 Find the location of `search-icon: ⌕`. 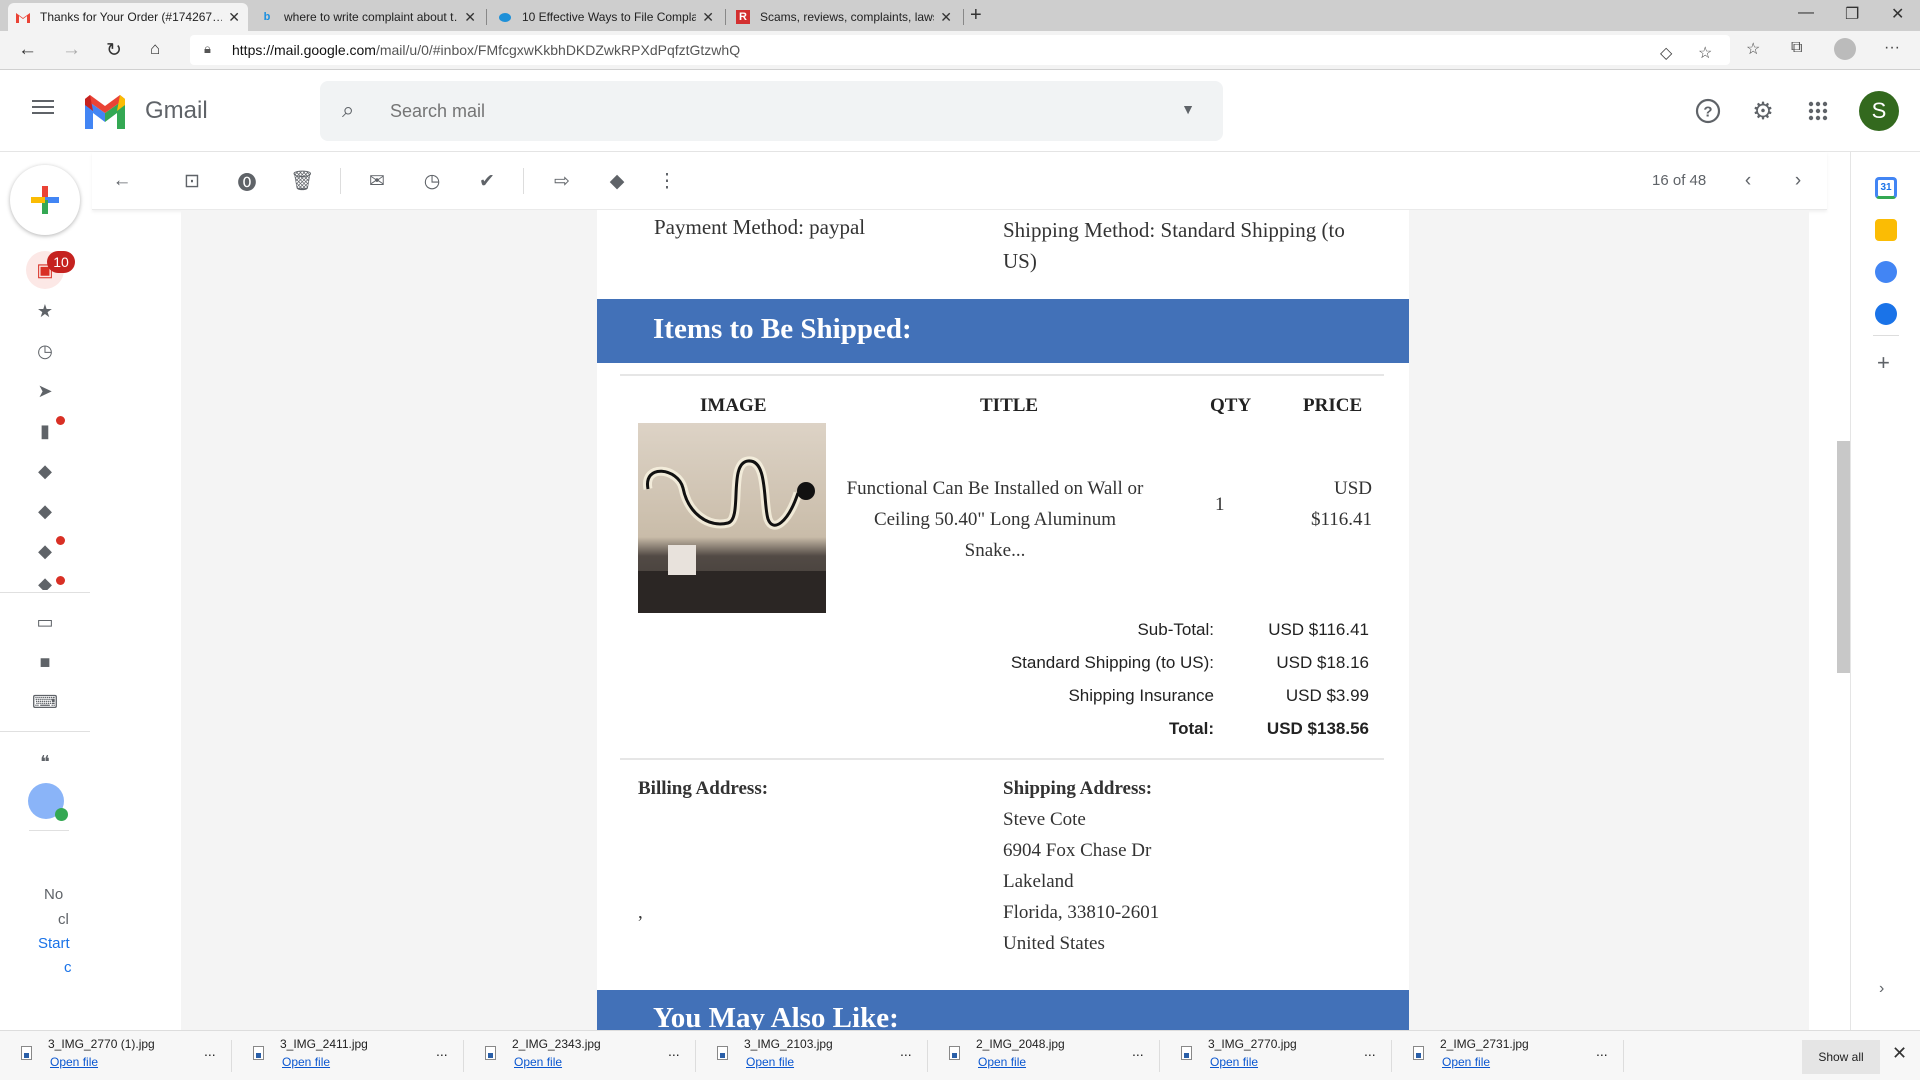

search-icon: ⌕ is located at coordinates (348, 110).